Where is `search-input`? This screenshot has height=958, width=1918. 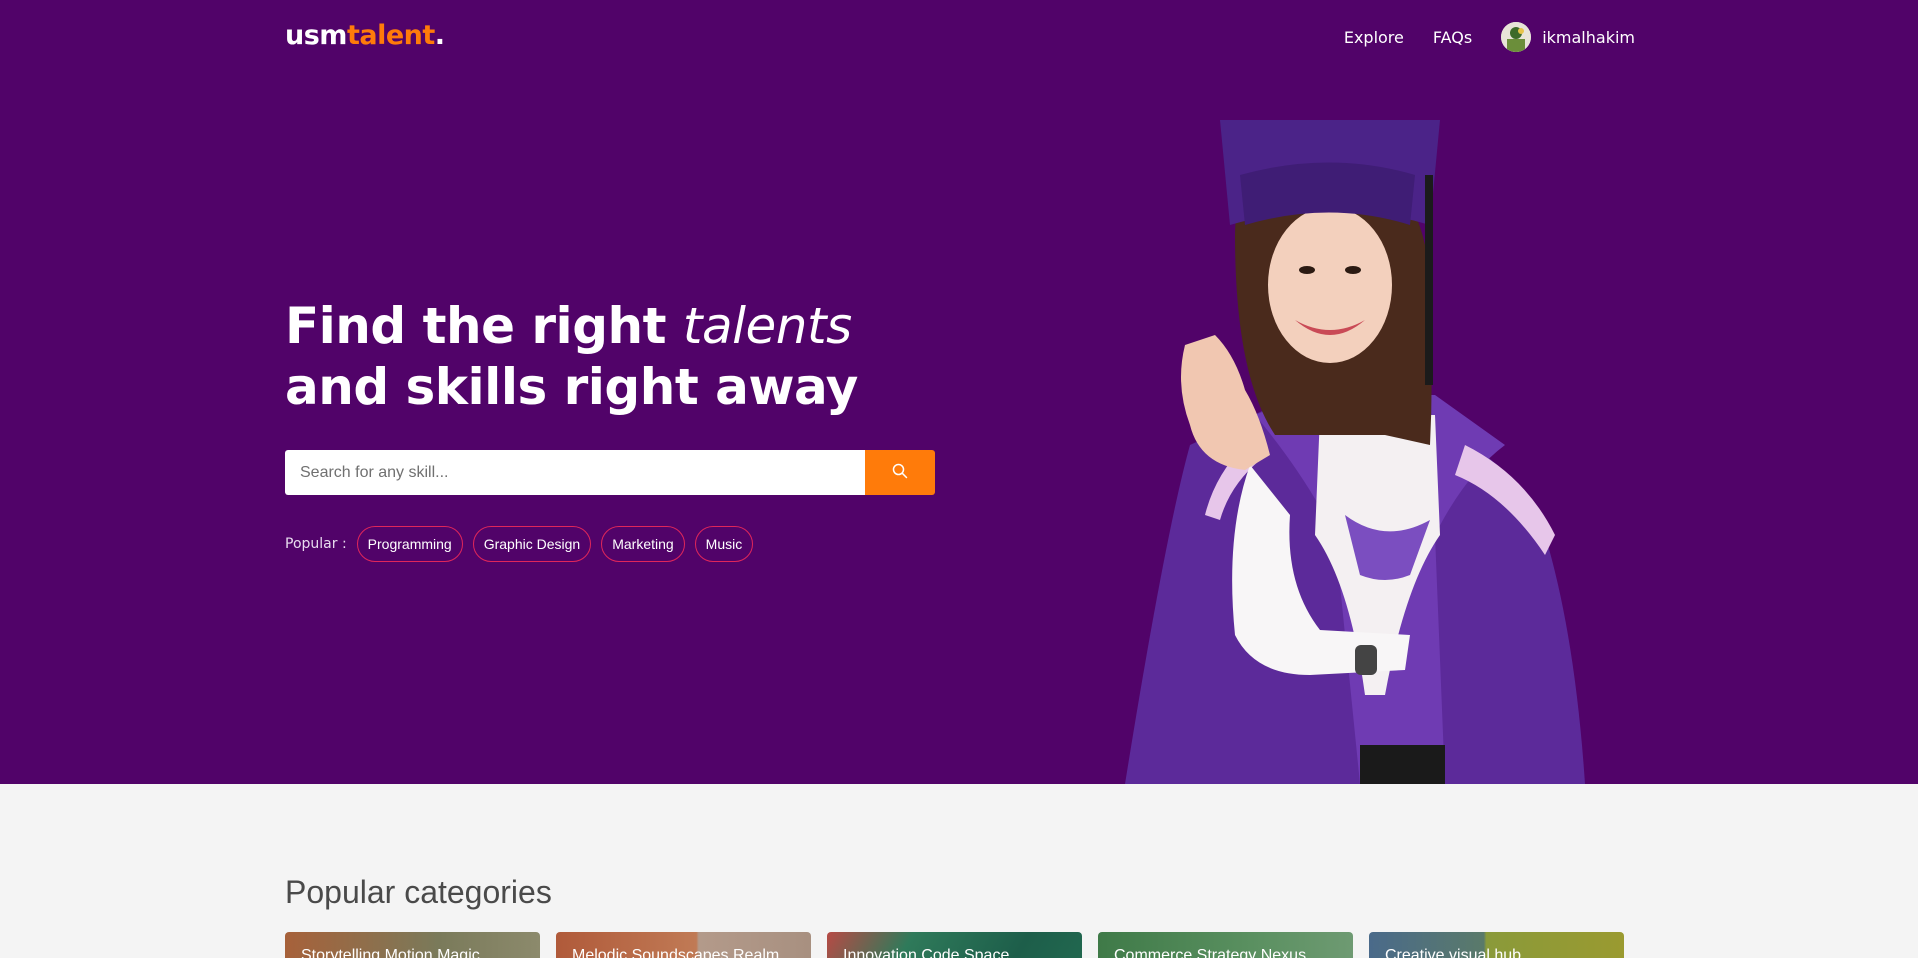 search-input is located at coordinates (575, 472).